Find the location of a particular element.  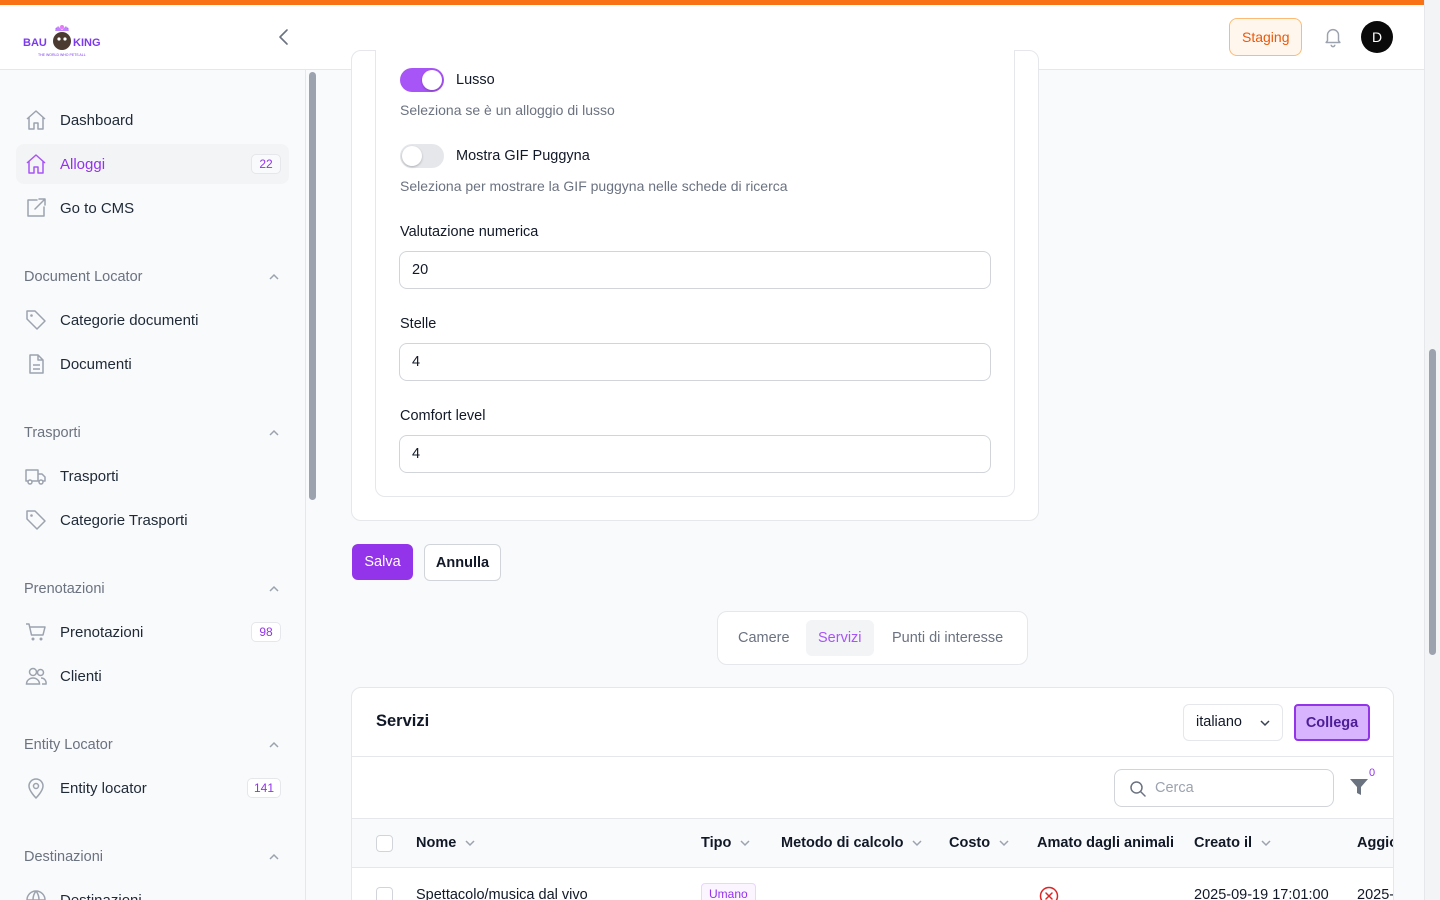

column-label: Amato dagli animali is located at coordinates (1105, 843).